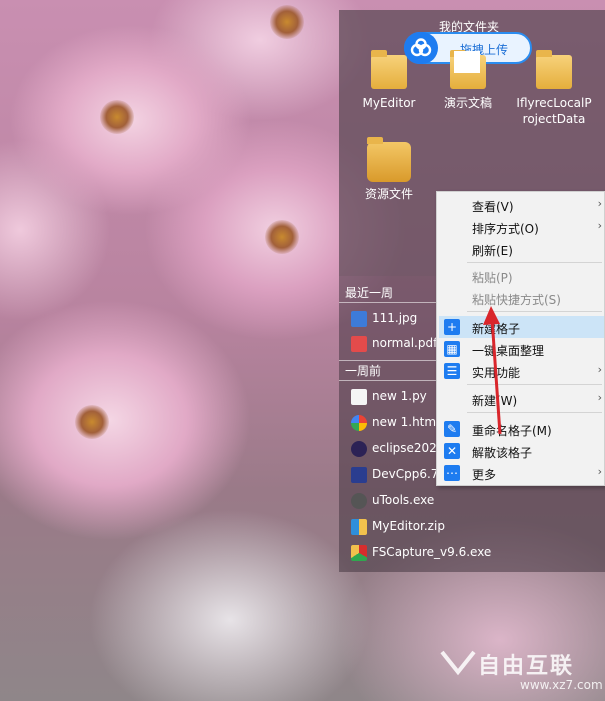  What do you see at coordinates (408, 448) in the screenshot?
I see `file-name: eclipse2022` at bounding box center [408, 448].